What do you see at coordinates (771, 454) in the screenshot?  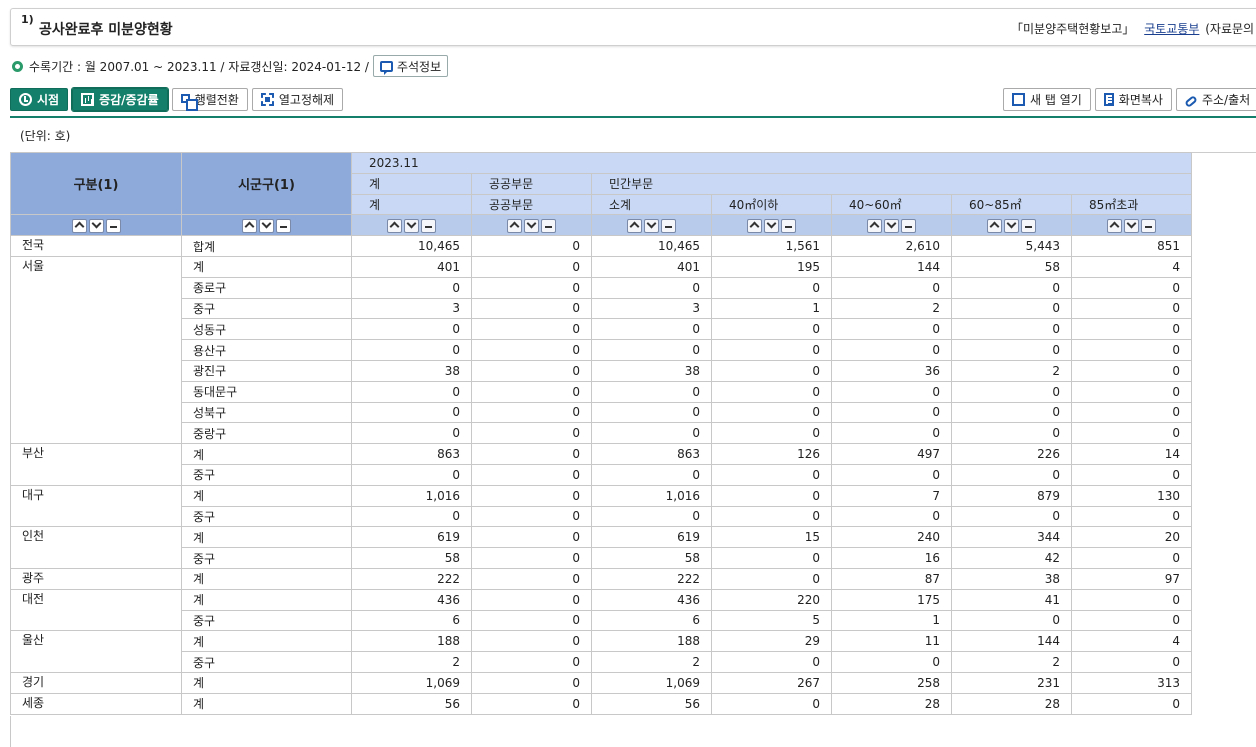 I see `value-cell: 126` at bounding box center [771, 454].